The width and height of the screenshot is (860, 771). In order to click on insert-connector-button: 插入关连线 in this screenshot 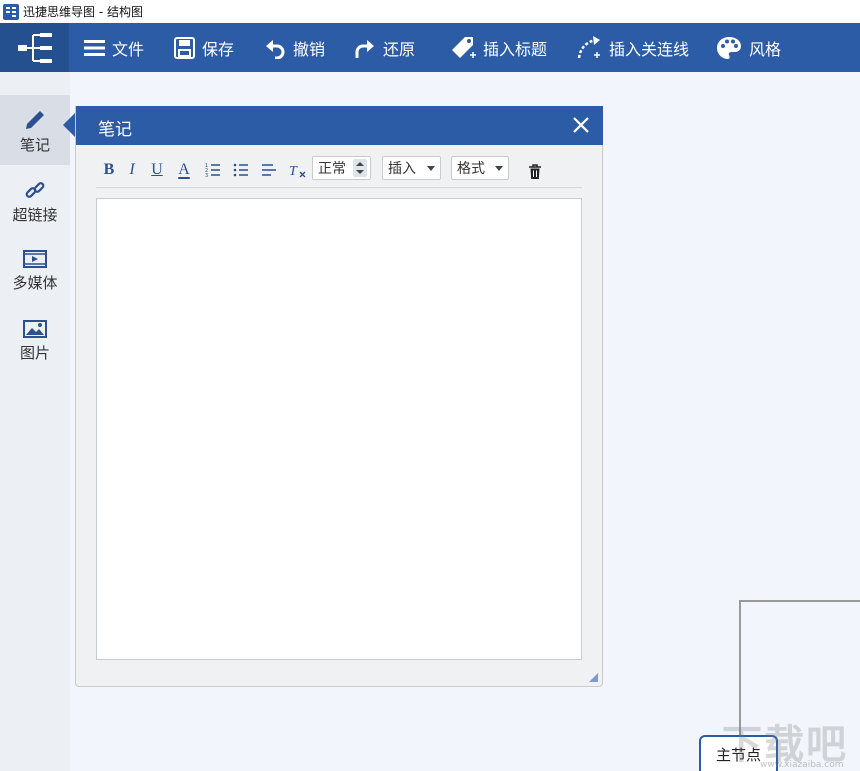, I will do `click(632, 47)`.